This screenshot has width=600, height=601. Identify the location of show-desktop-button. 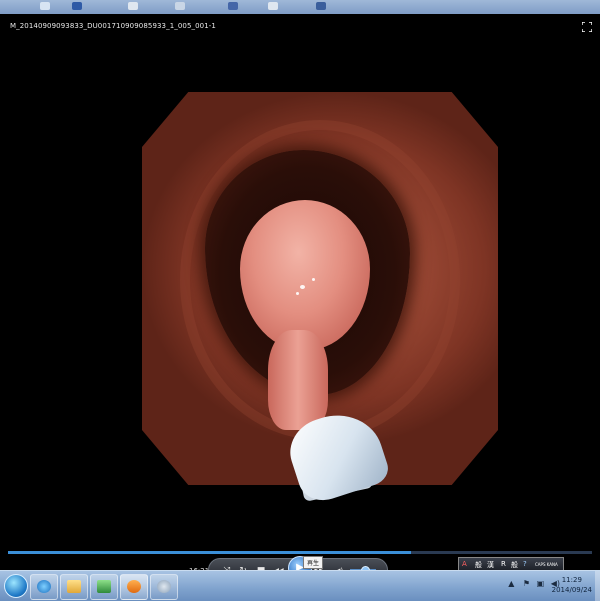
(597, 586).